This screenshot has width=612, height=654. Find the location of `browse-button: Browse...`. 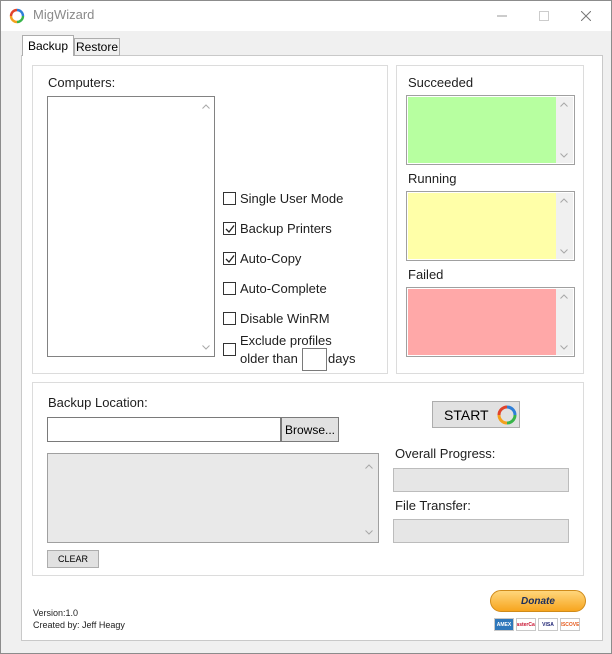

browse-button: Browse... is located at coordinates (310, 429).